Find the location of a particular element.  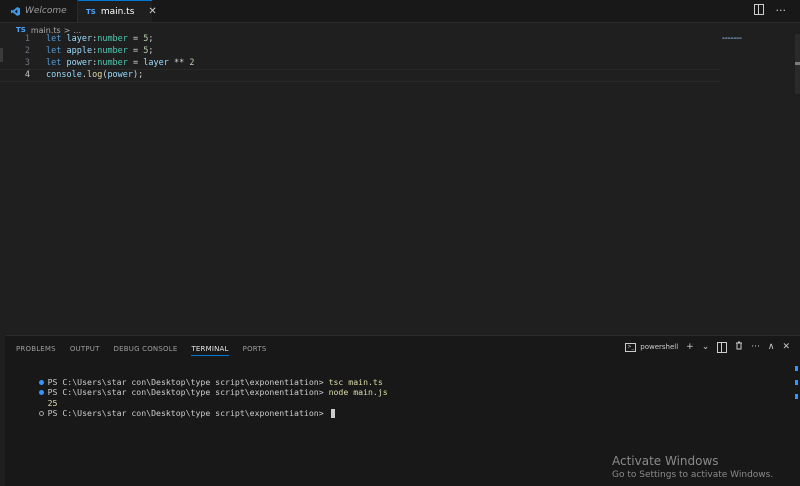

command-pending-icon is located at coordinates (41, 413).